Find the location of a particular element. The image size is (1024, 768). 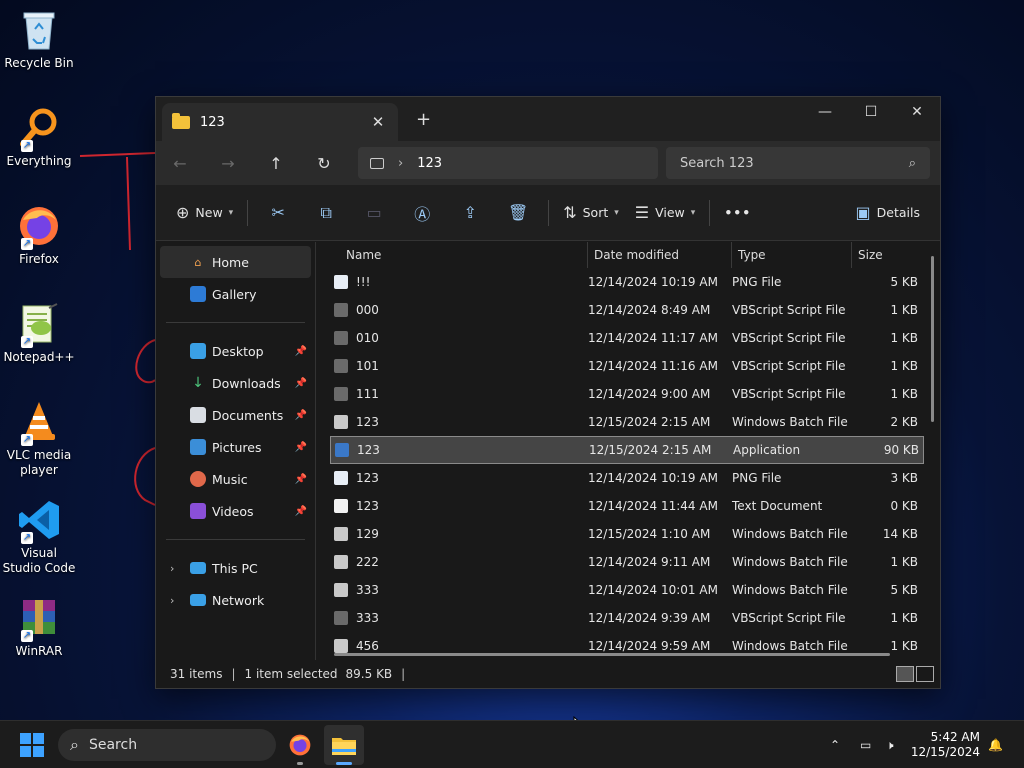

delete-button: 🗑 is located at coordinates (518, 213).